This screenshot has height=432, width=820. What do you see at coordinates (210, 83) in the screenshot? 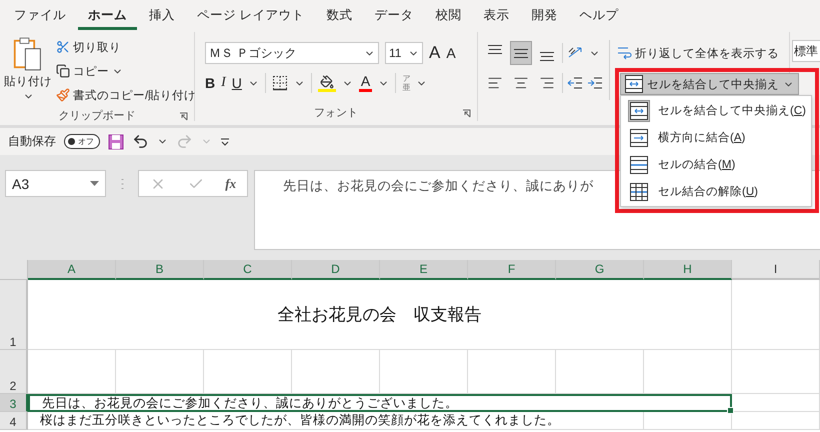
I see `bold-button: B` at bounding box center [210, 83].